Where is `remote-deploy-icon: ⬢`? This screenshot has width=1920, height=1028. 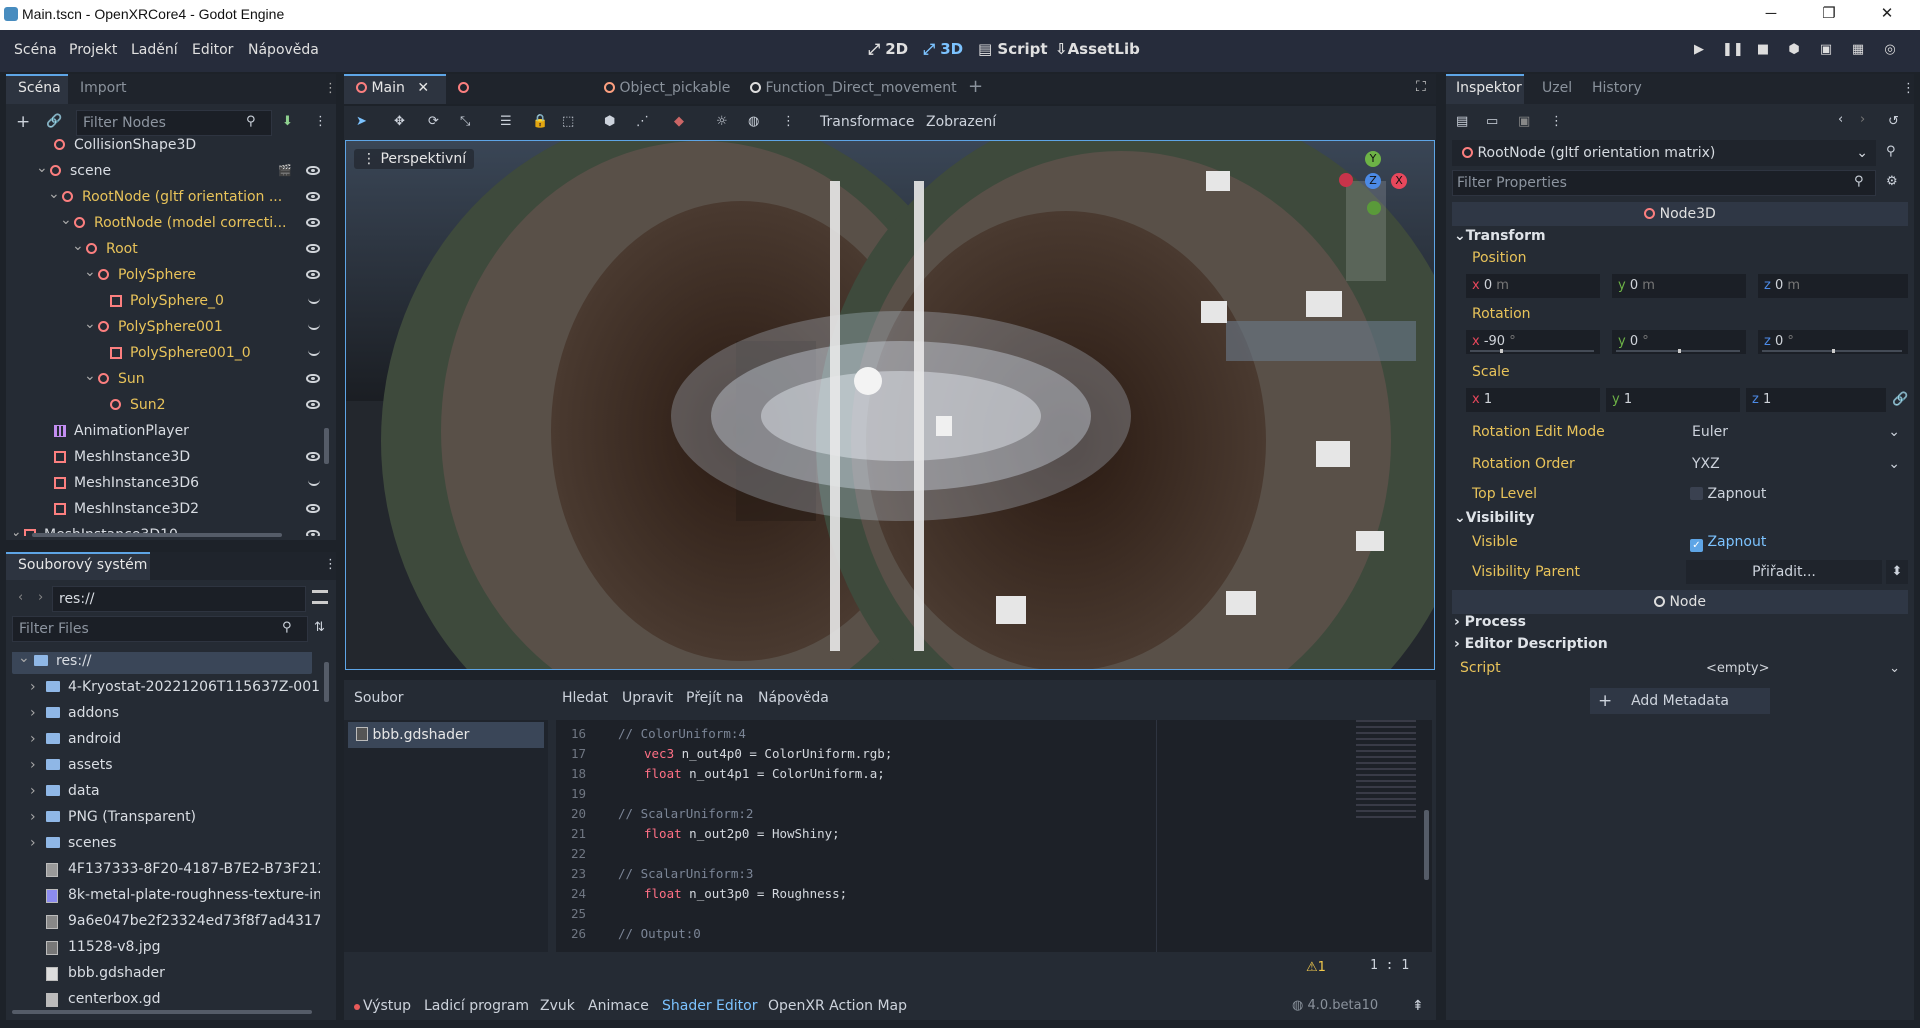
remote-deploy-icon: ⬢ is located at coordinates (1794, 51).